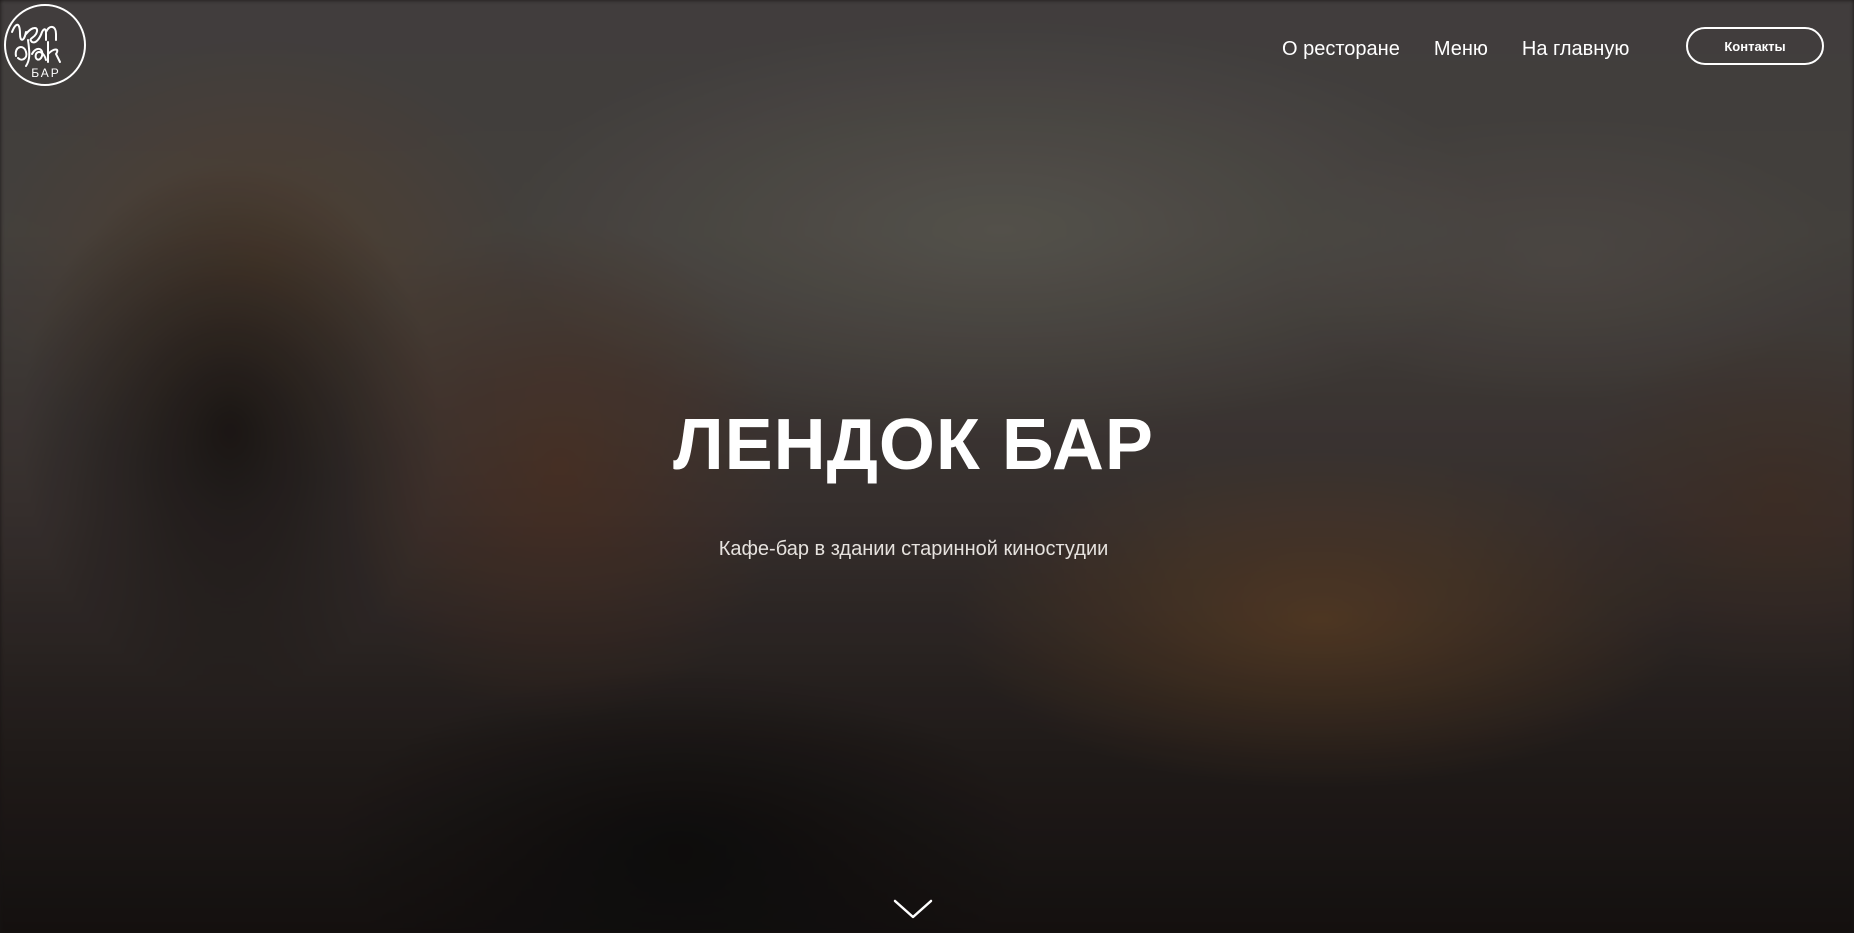 This screenshot has width=1854, height=933. What do you see at coordinates (1755, 46) in the screenshot?
I see `contacts-button: Контакты` at bounding box center [1755, 46].